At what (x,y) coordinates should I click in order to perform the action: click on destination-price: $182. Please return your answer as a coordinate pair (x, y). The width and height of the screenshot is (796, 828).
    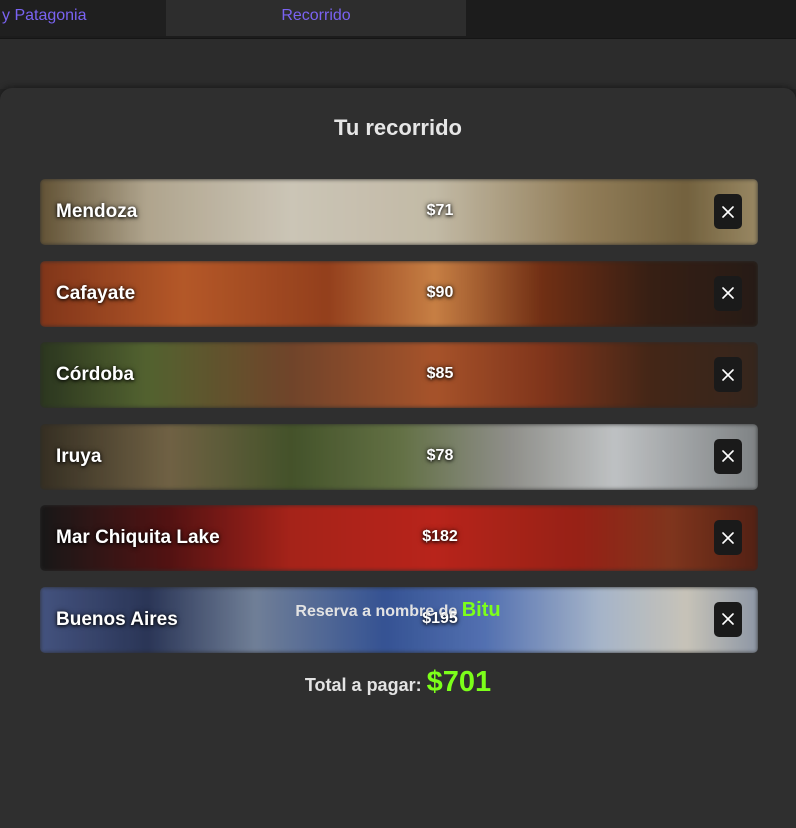
    Looking at the image, I should click on (440, 537).